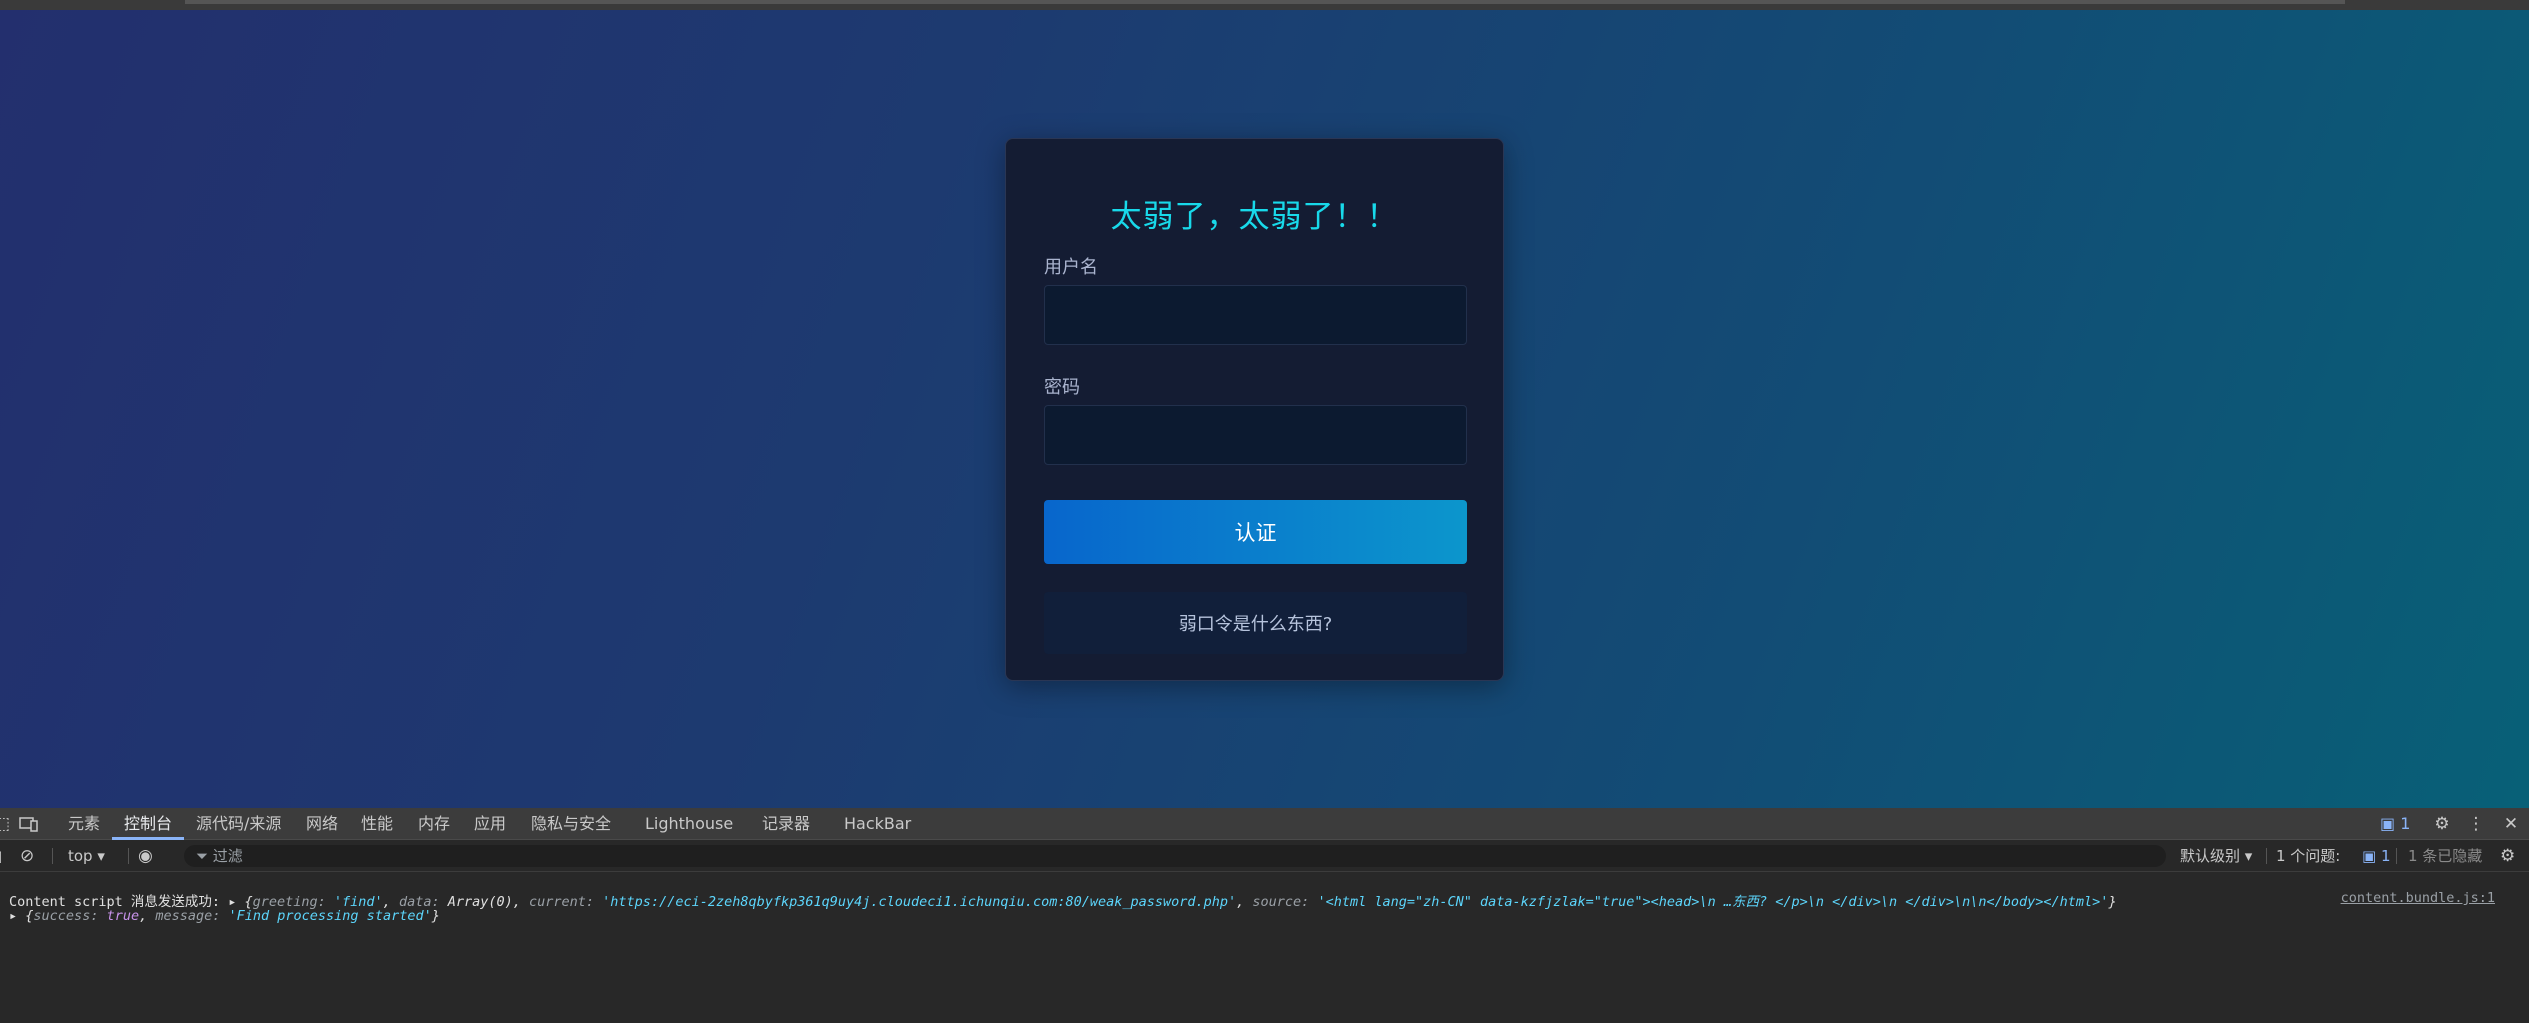 The image size is (2529, 1023). I want to click on issues-count-button: ▣ 1, so click(2376, 856).